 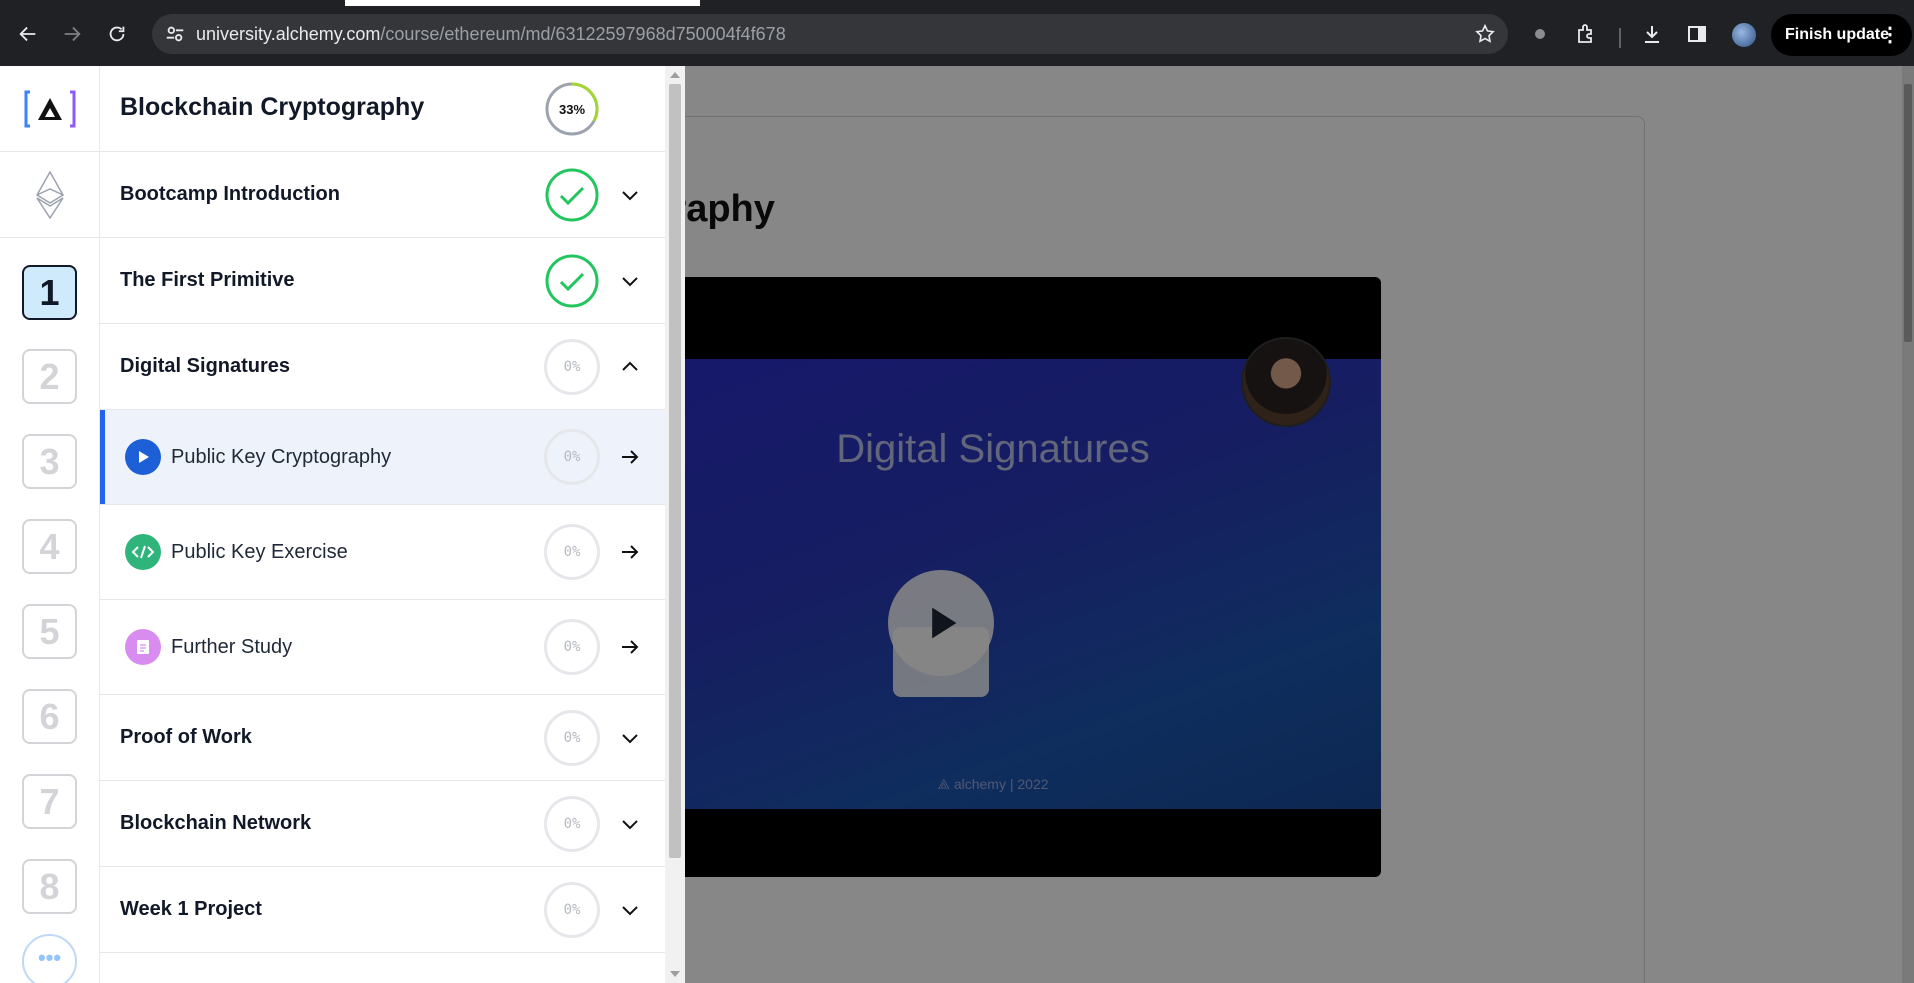 What do you see at coordinates (382, 824) in the screenshot?
I see `section-blockchain-network: Blockchain Network 0%` at bounding box center [382, 824].